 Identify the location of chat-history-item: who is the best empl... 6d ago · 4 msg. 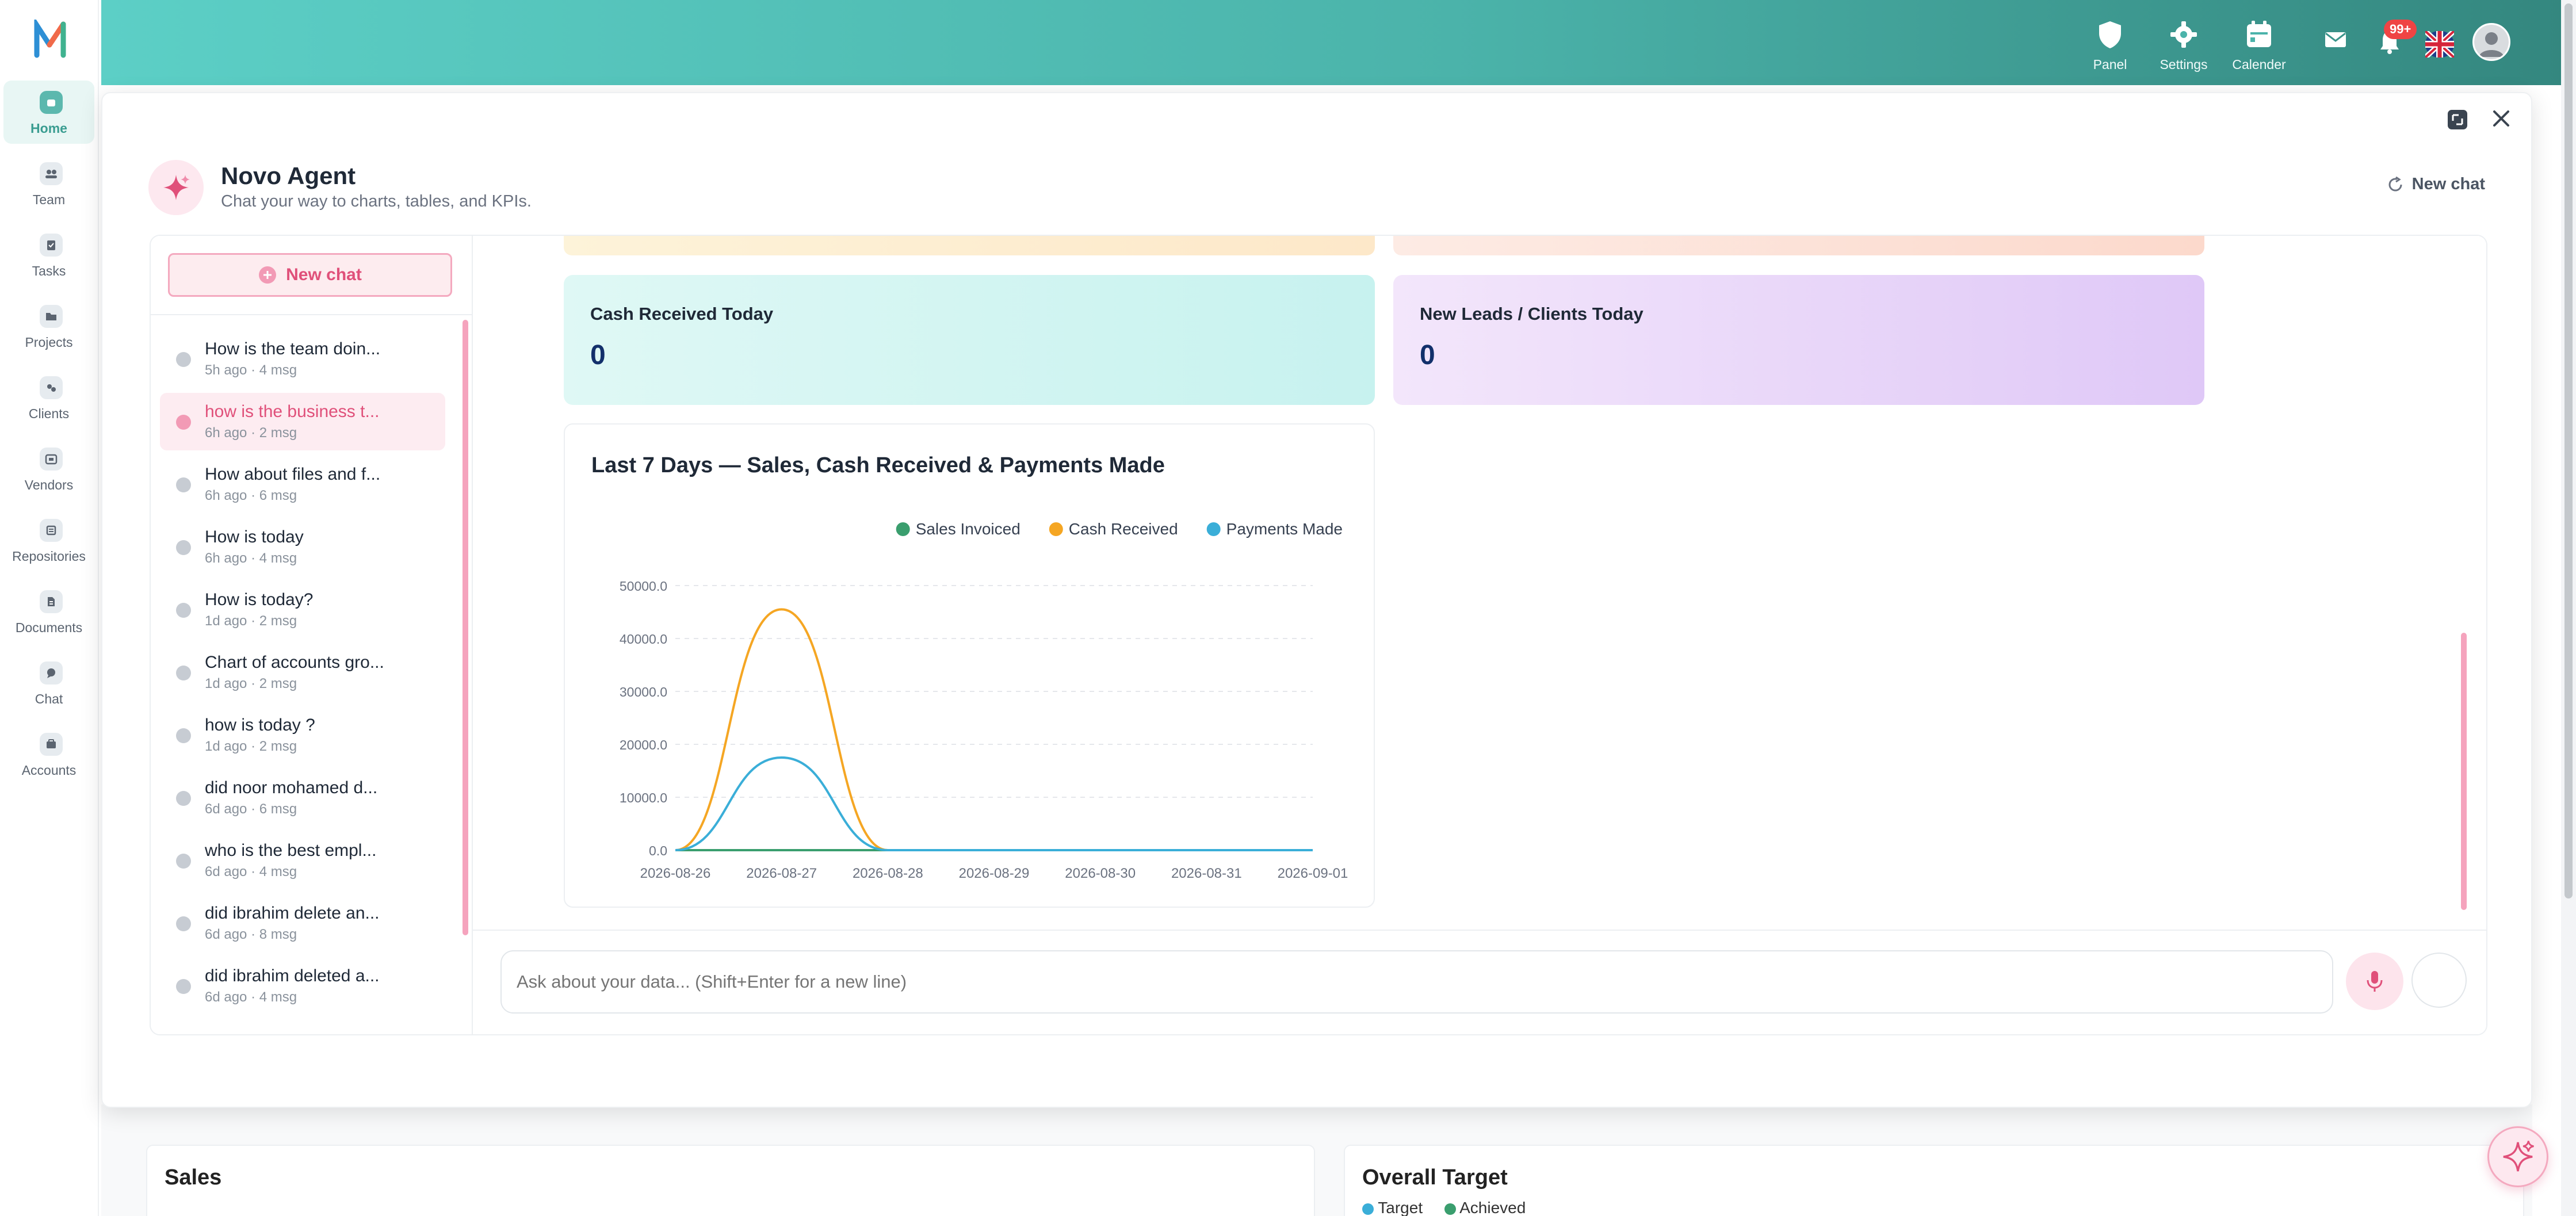
(302, 860).